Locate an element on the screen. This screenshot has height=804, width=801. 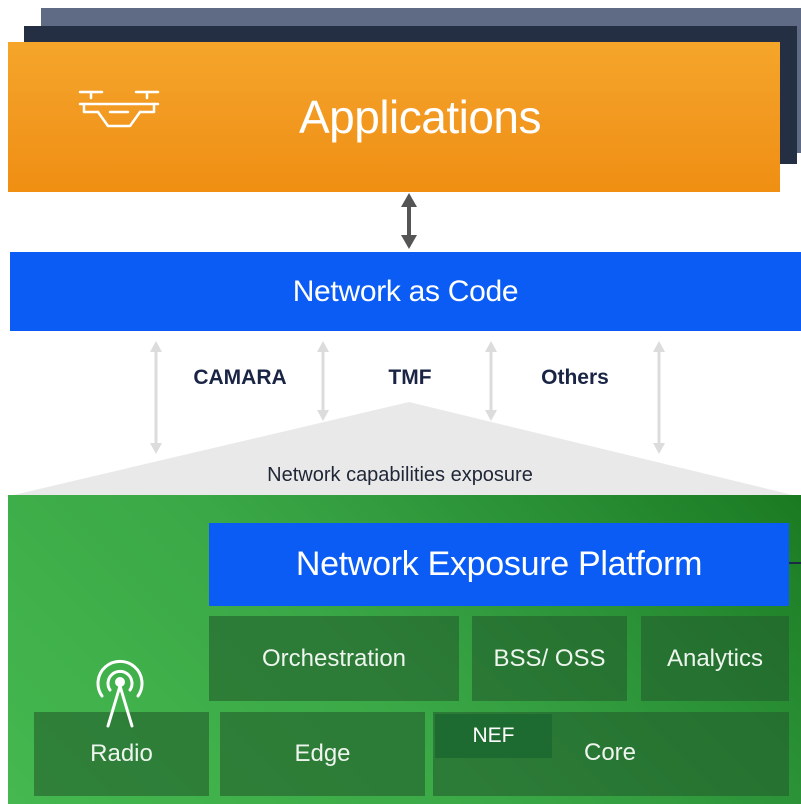
platform-connector-line is located at coordinates (795, 563).